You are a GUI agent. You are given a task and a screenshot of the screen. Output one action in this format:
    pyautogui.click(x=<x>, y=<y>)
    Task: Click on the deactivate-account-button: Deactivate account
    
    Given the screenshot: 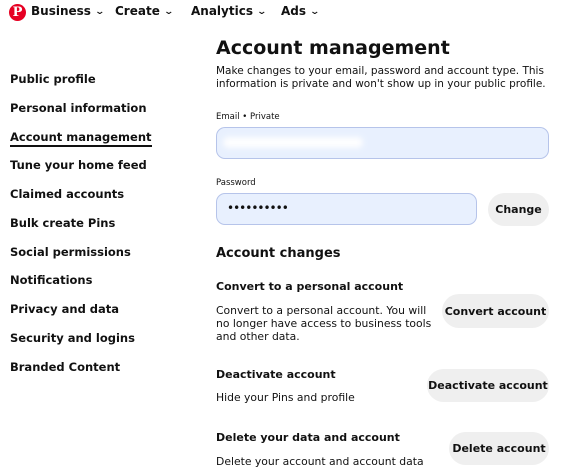 What is the action you would take?
    pyautogui.click(x=488, y=385)
    